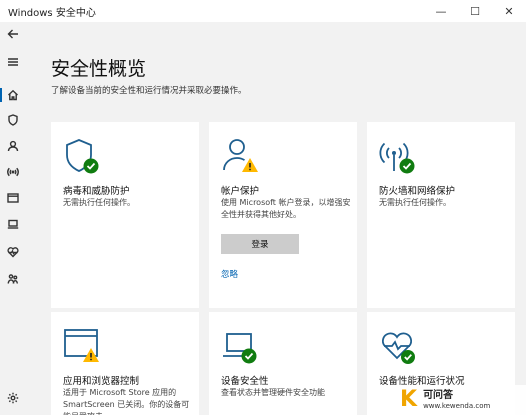 The image size is (526, 415). I want to click on maximize-button: ☐, so click(475, 11).